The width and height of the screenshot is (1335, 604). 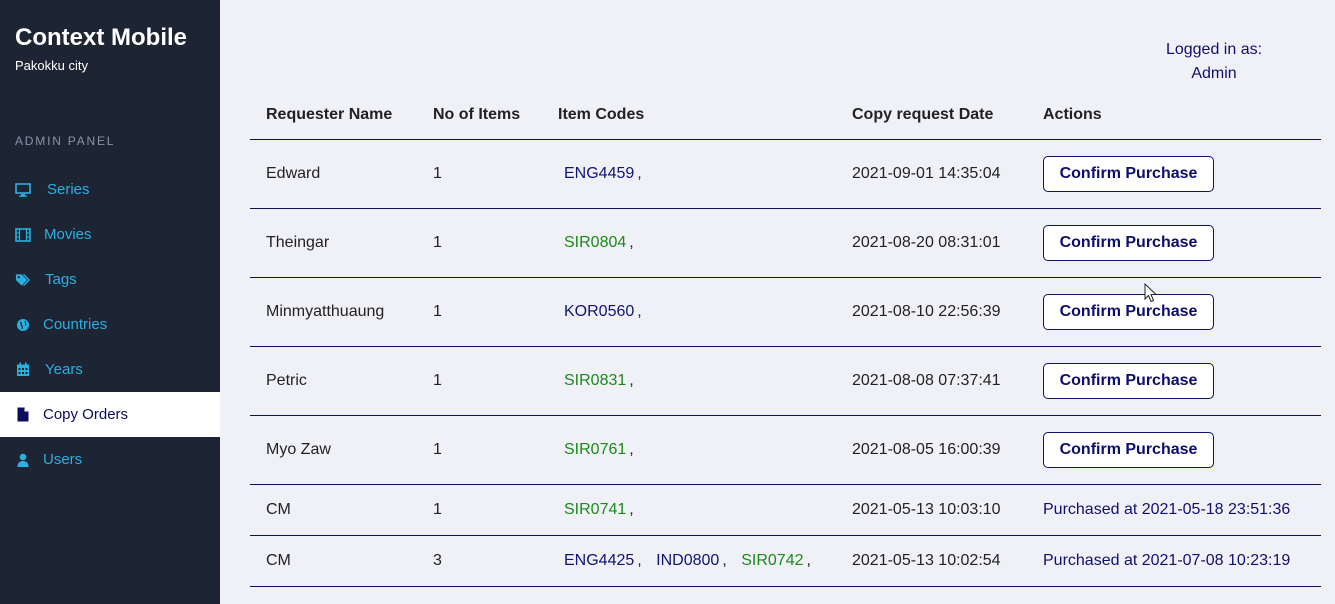 I want to click on sidebar-item-users: Users, so click(x=110, y=459).